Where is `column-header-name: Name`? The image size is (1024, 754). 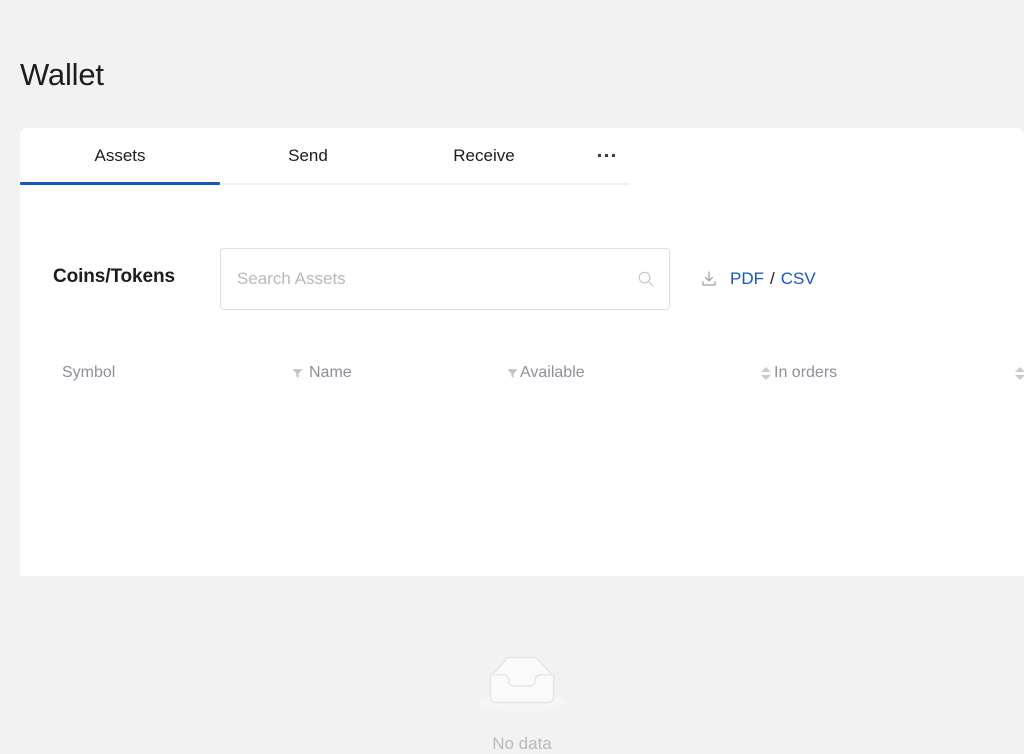
column-header-name: Name is located at coordinates (330, 372).